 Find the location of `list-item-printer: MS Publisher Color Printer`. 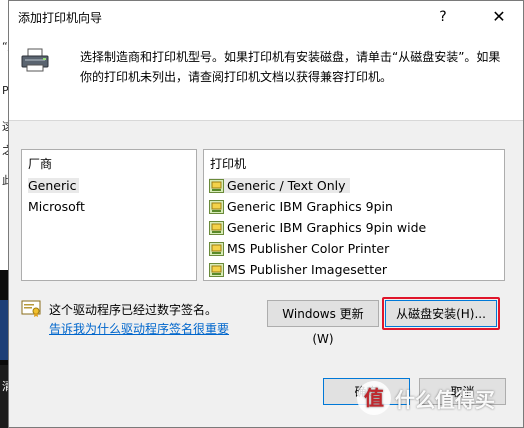

list-item-printer: MS Publisher Color Printer is located at coordinates (299, 248).